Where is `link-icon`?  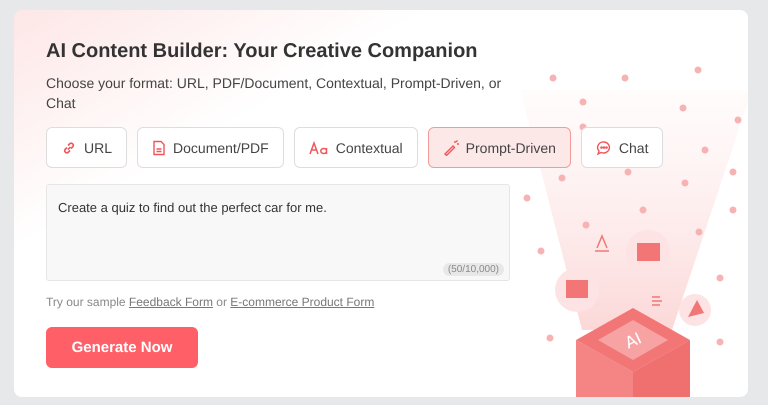
link-icon is located at coordinates (69, 148).